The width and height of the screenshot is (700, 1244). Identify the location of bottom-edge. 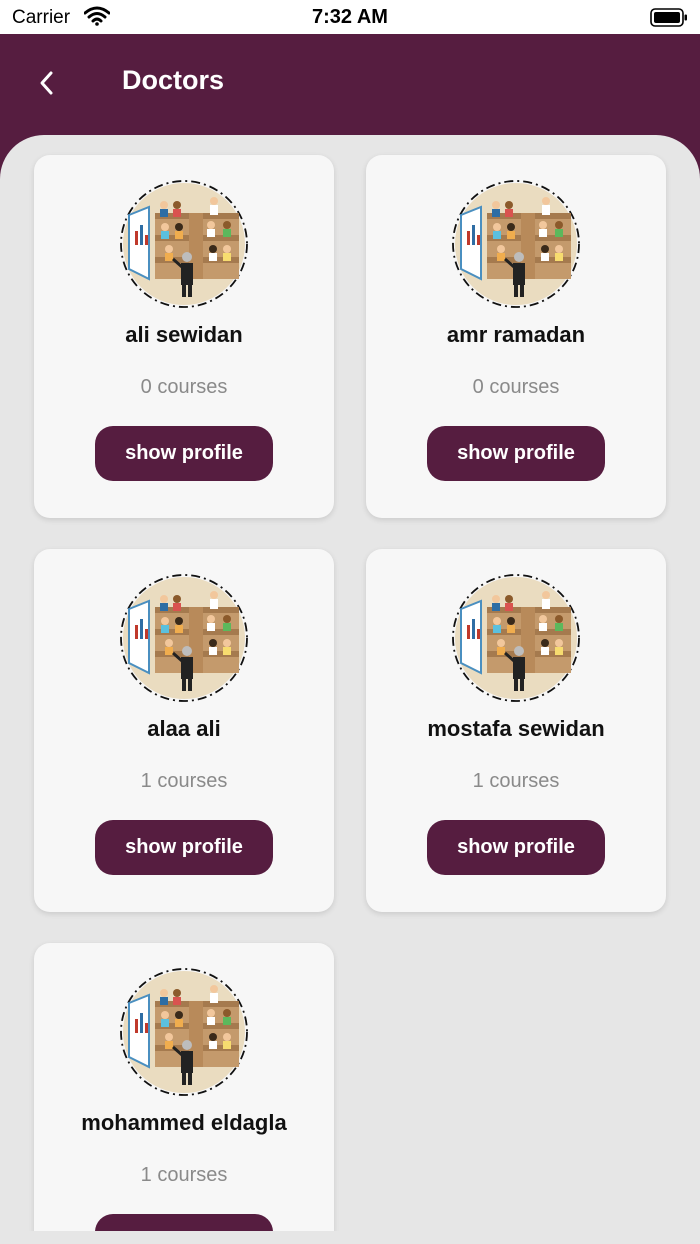
(350, 1237).